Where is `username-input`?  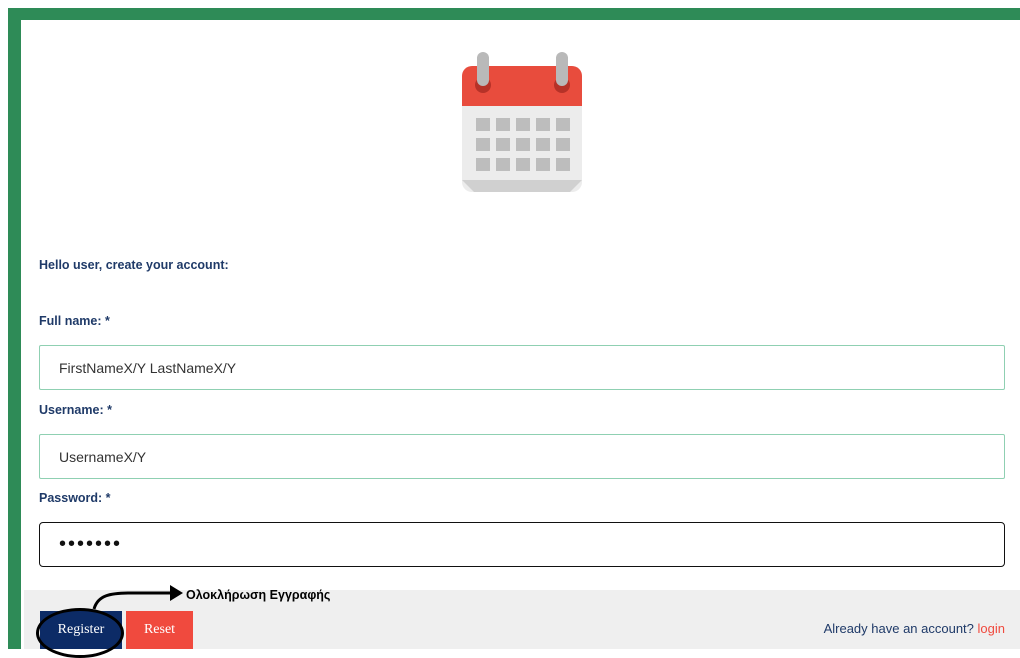
username-input is located at coordinates (522, 456).